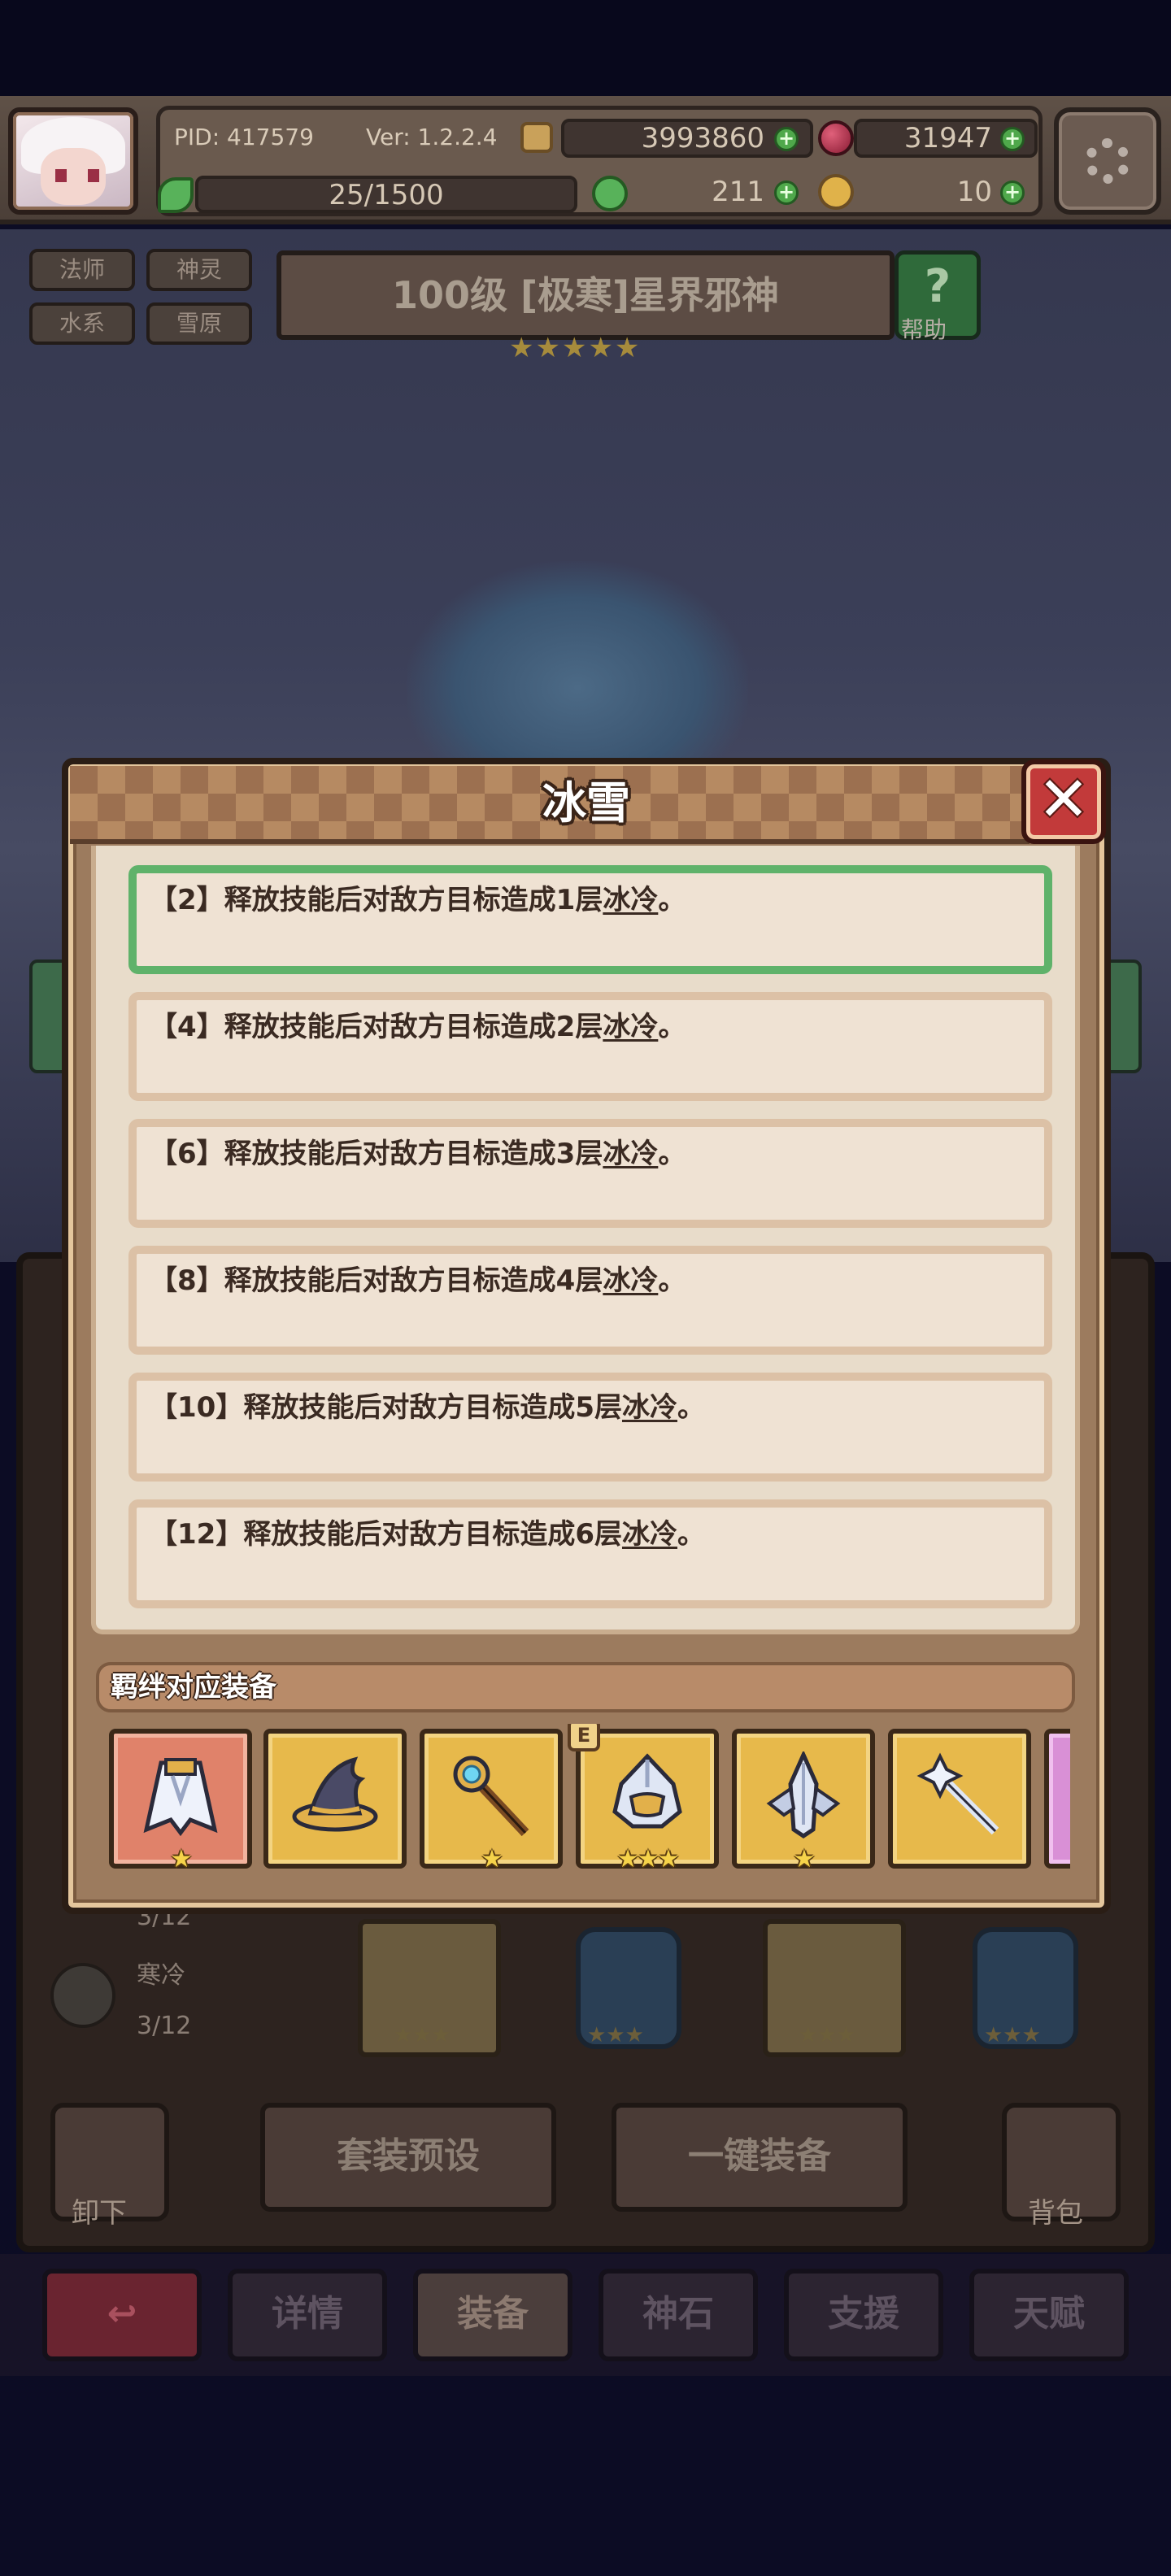  I want to click on version-badge-icon, so click(536, 138).